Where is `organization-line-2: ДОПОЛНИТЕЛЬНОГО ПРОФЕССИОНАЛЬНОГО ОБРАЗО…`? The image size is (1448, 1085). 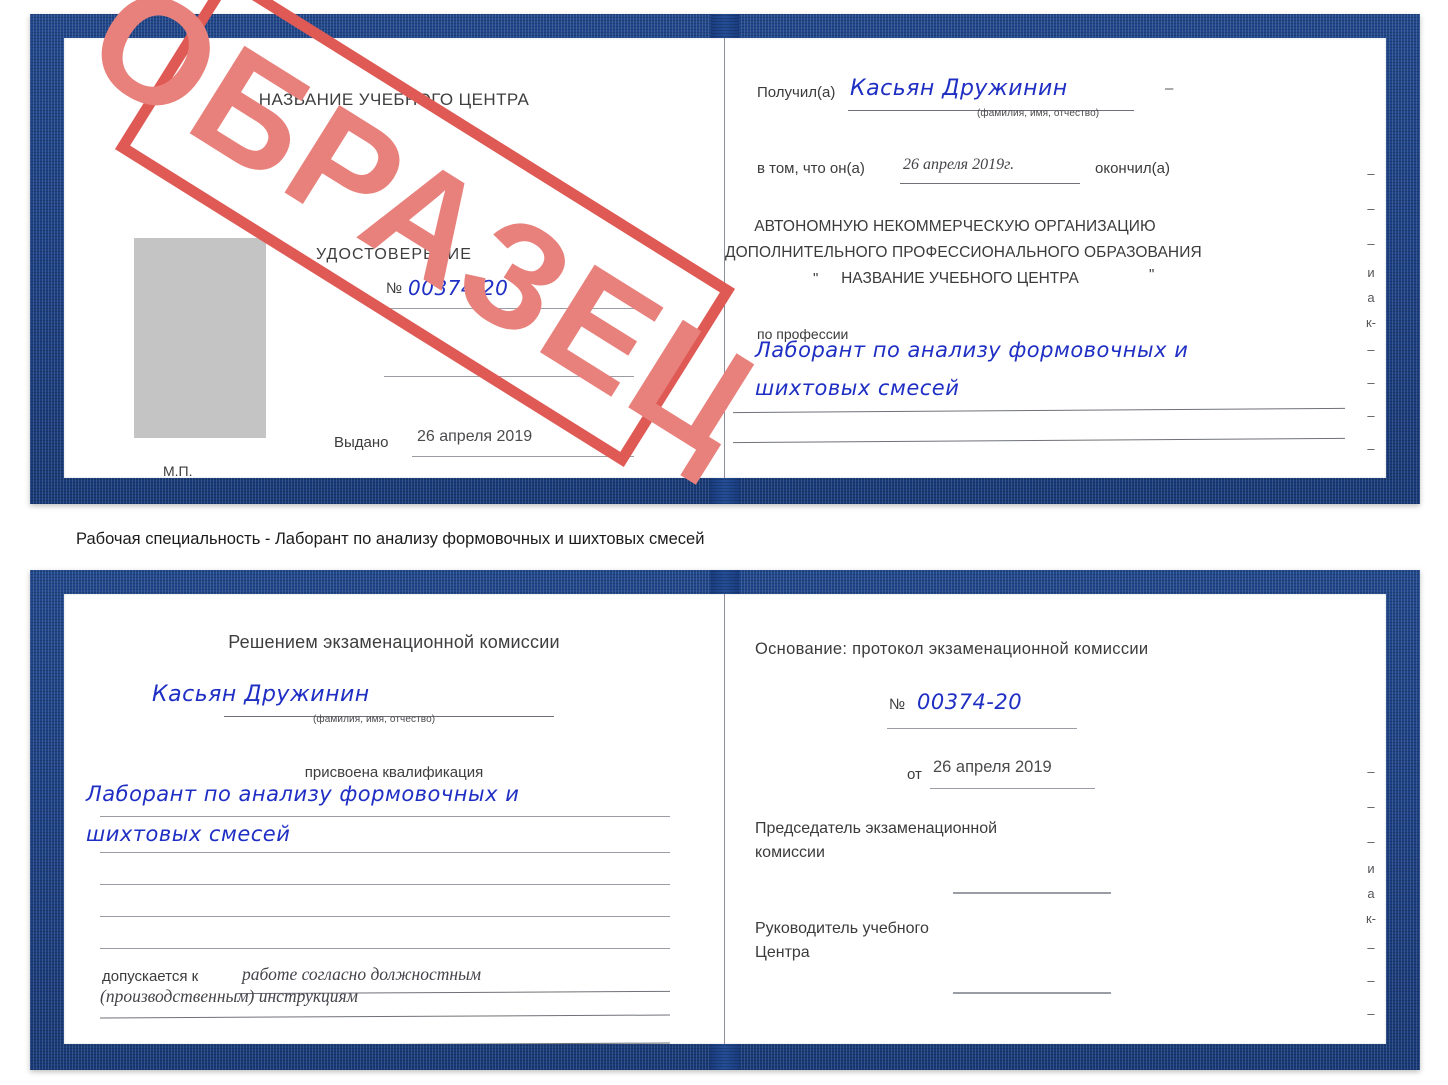
organization-line-2: ДОПОЛНИТЕЛЬНОГО ПРОФЕССИОНАЛЬНОГО ОБРАЗО… is located at coordinates (963, 252).